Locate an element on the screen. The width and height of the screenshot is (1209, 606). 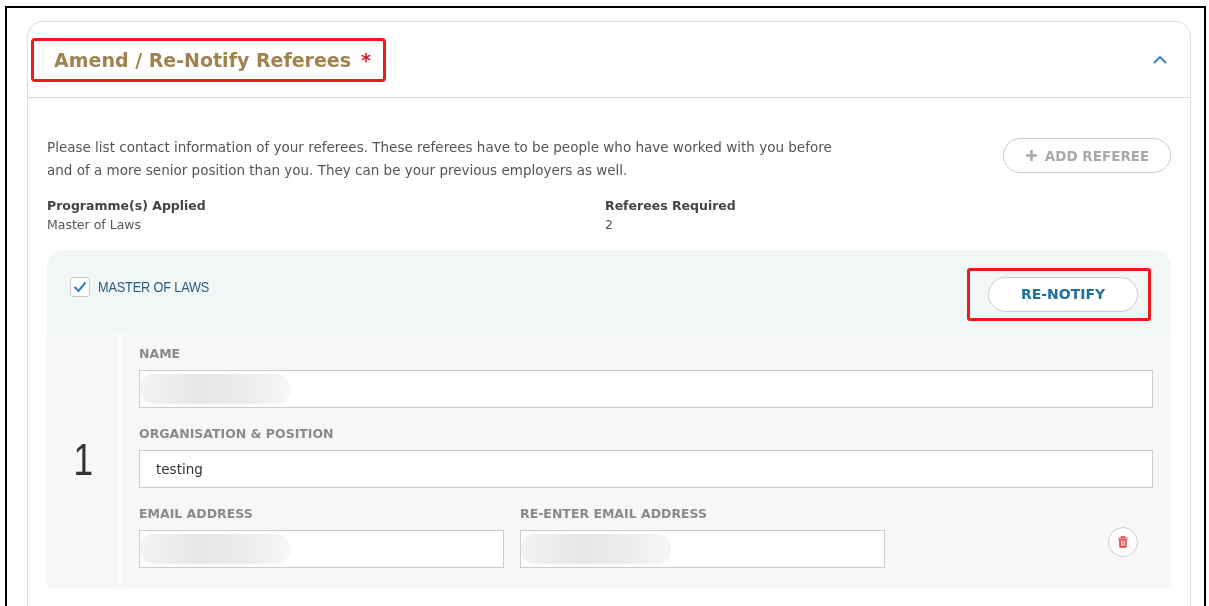
delete-button is located at coordinates (1123, 542).